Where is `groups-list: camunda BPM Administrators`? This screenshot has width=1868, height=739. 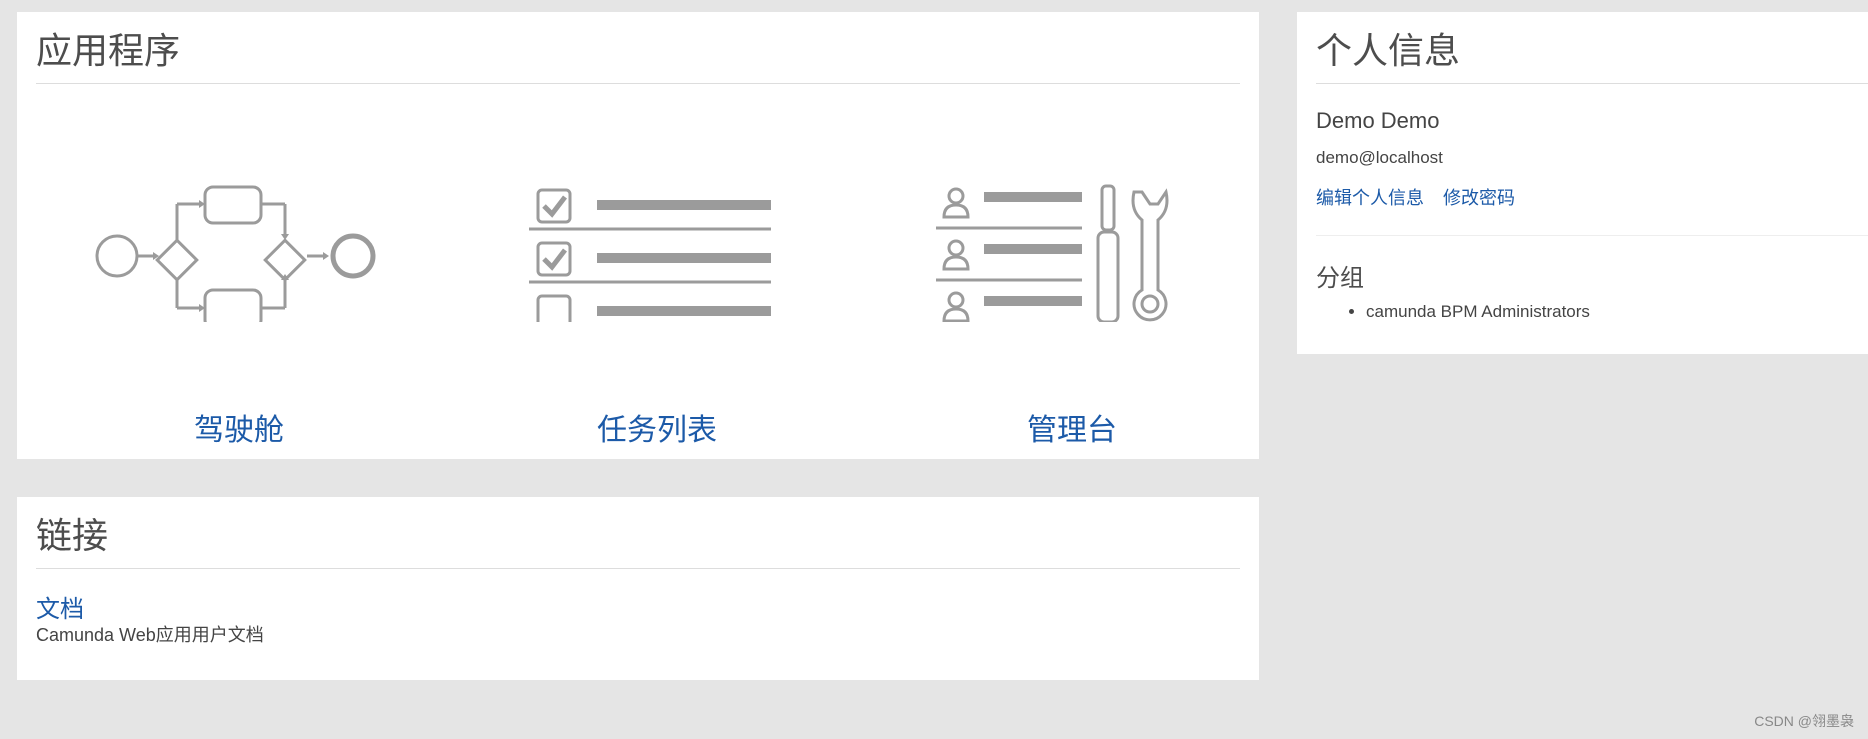
groups-list: camunda BPM Administrators is located at coordinates (1453, 312).